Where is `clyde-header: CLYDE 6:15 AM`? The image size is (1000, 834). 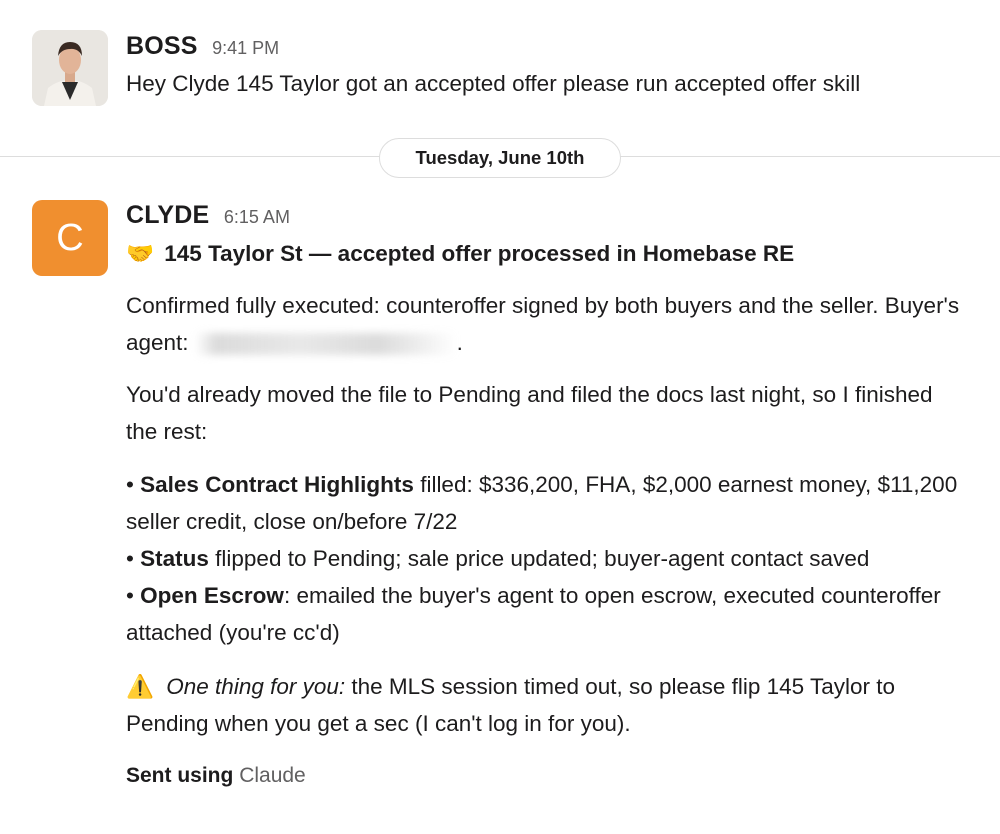
clyde-header: CLYDE 6:15 AM is located at coordinates (208, 215).